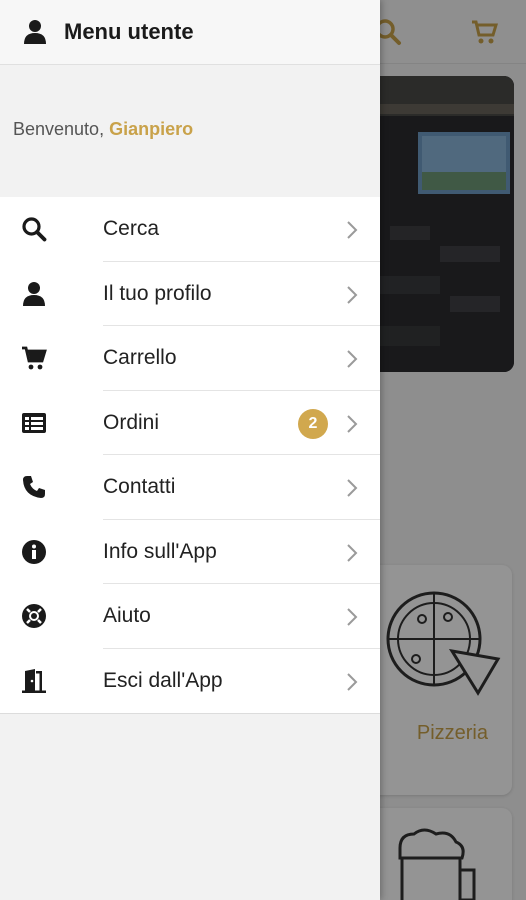 The width and height of the screenshot is (526, 900). I want to click on phone-icon, so click(34, 487).